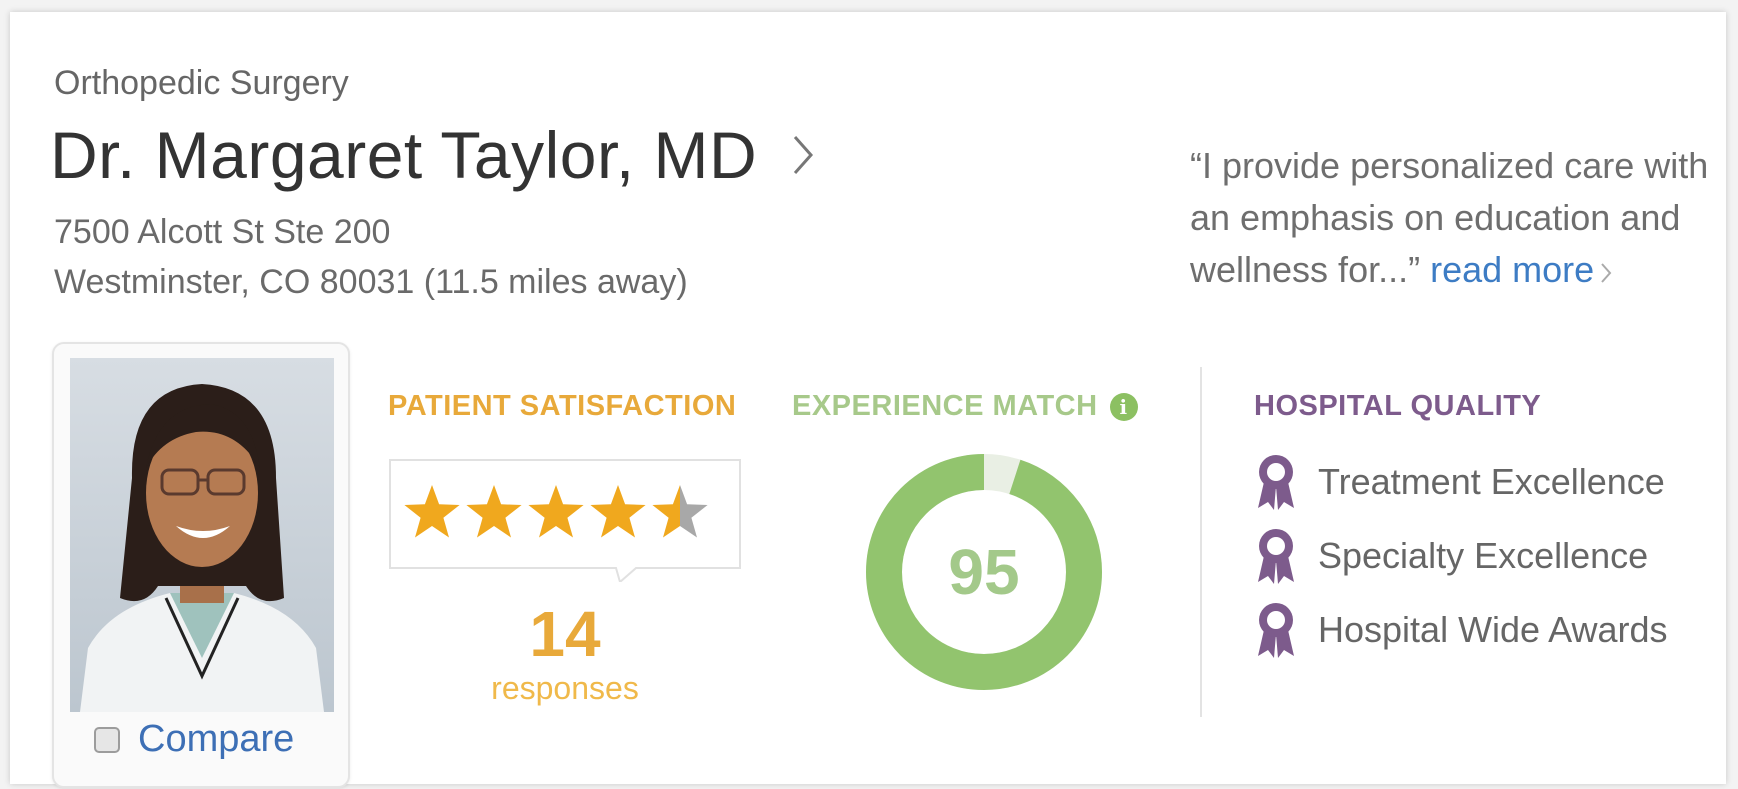  Describe the element at coordinates (1201, 542) in the screenshot. I see `divider` at that location.